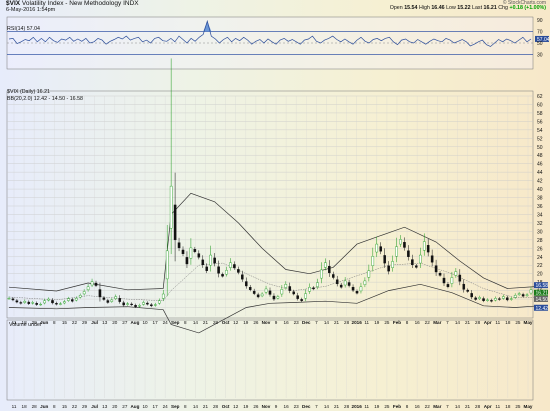  I want to click on x-tick-label: Mar, so click(437, 322).